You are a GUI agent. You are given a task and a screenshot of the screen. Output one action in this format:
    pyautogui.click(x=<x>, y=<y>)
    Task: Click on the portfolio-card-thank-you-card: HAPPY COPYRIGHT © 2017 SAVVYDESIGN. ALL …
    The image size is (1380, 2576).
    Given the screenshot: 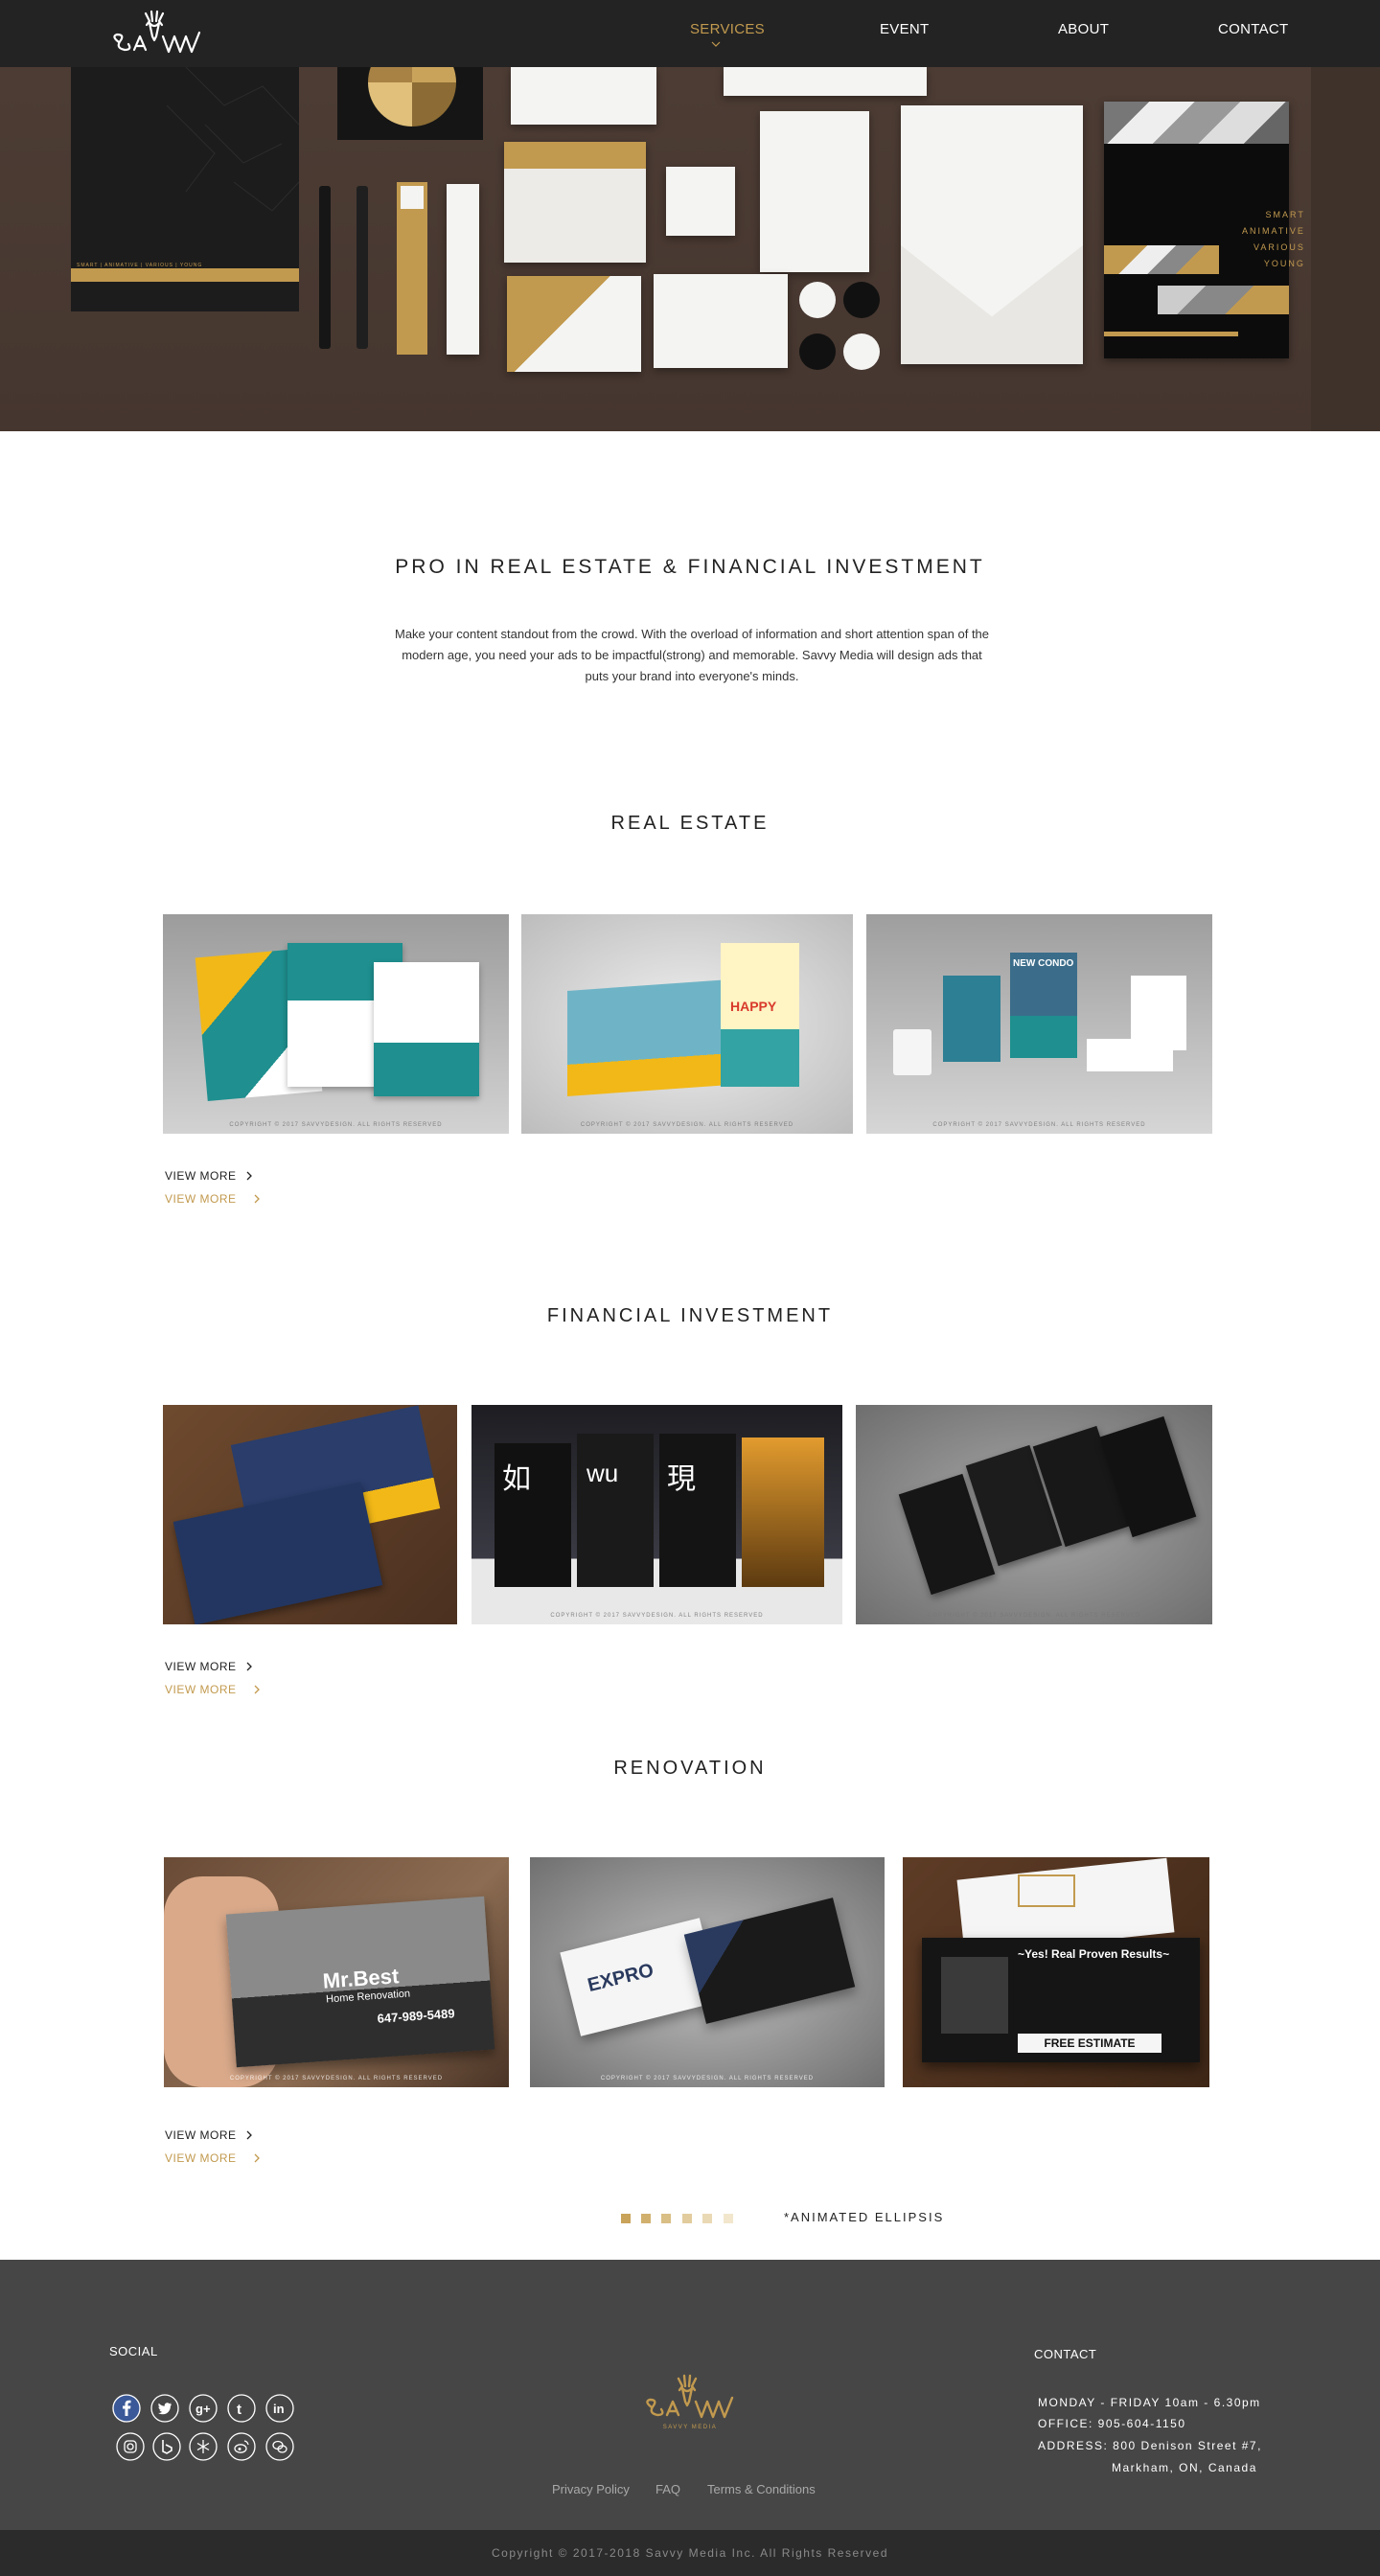 What is the action you would take?
    pyautogui.click(x=687, y=1024)
    